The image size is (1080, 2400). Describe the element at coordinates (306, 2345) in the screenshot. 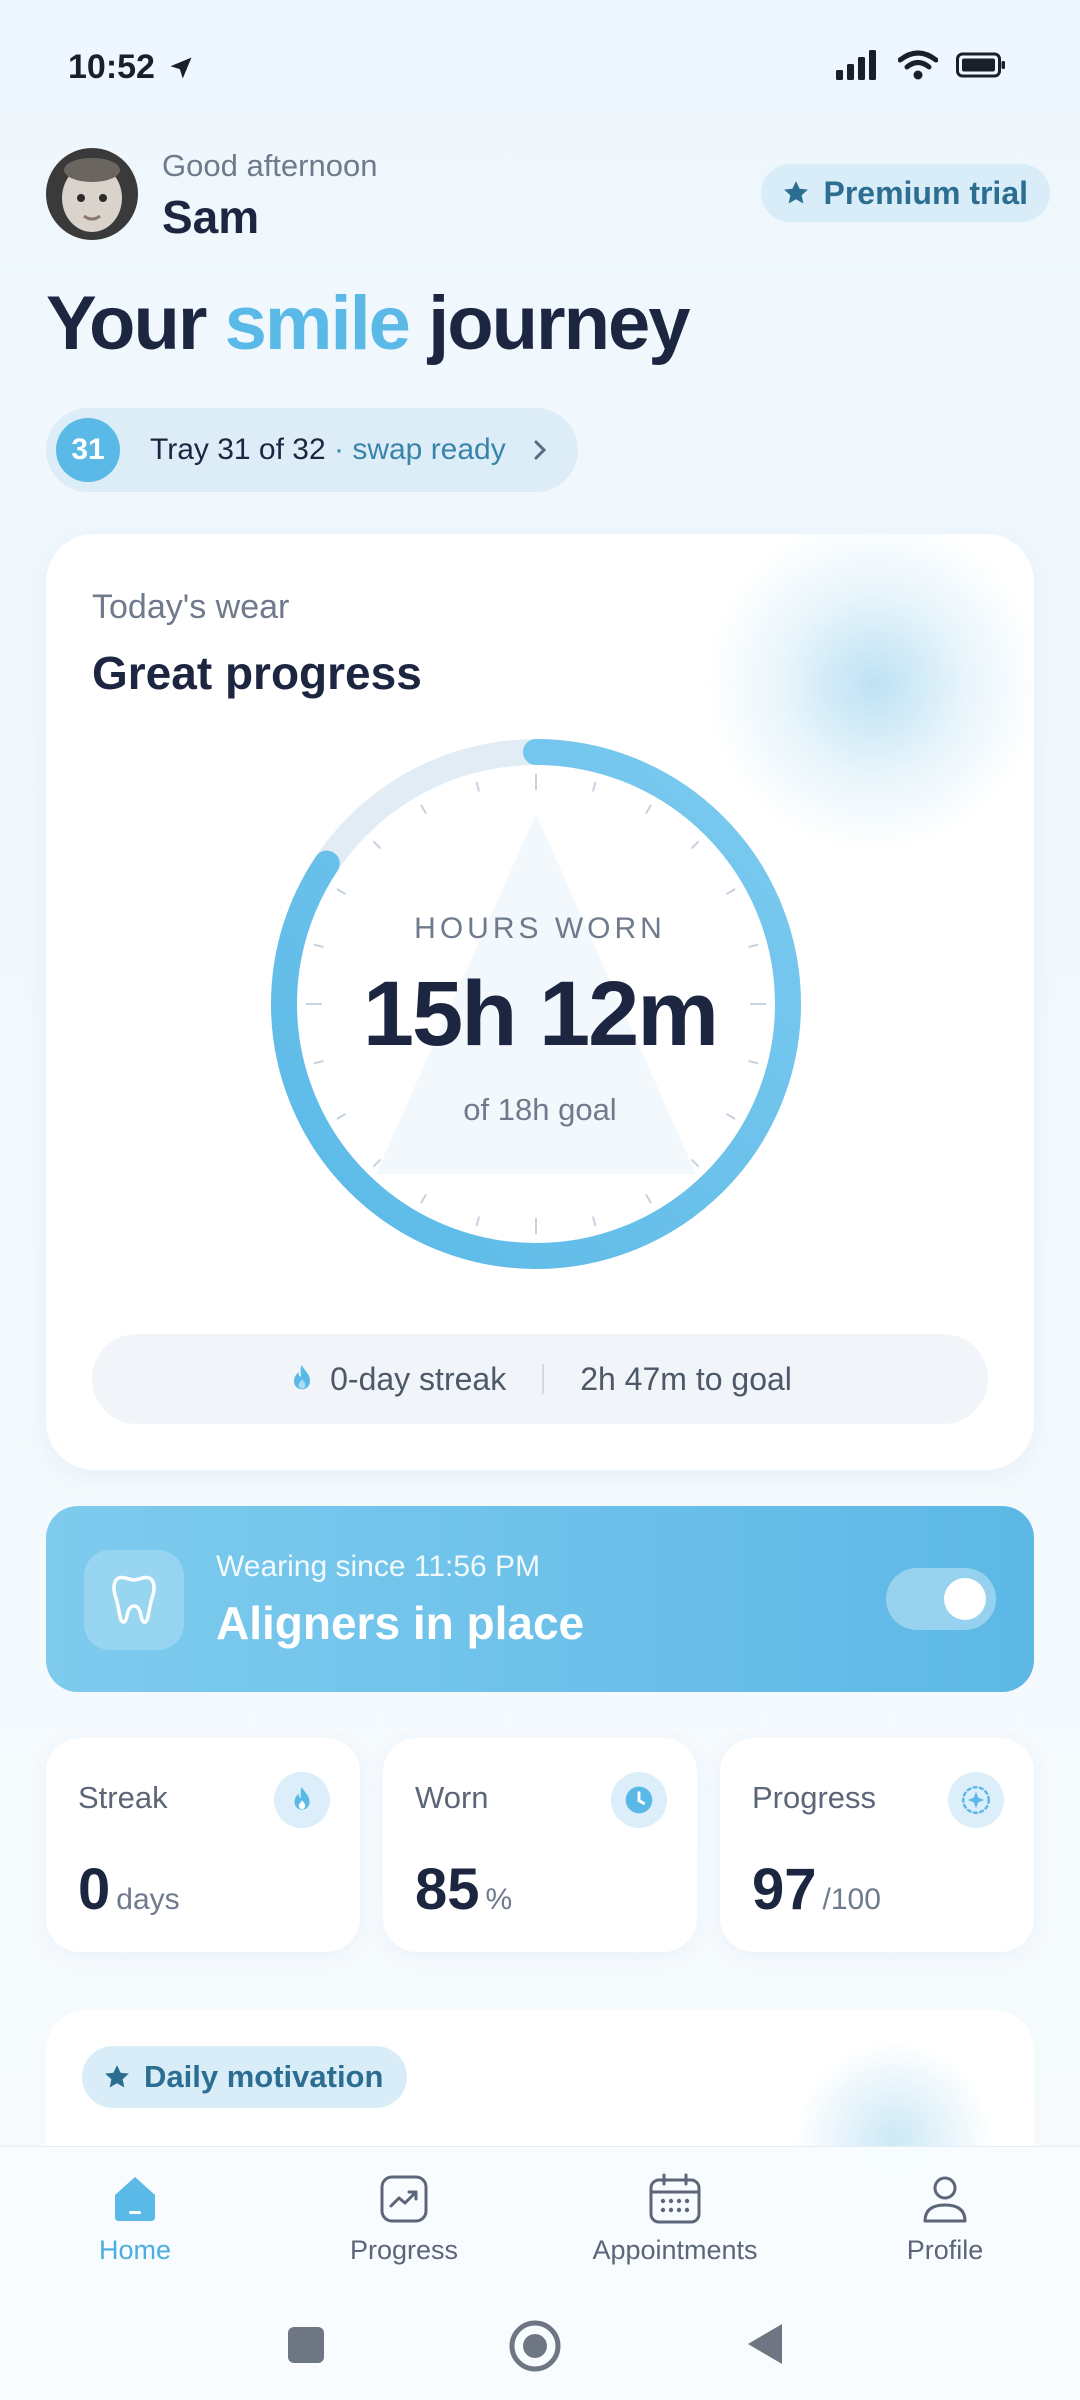

I see `recents-button-icon` at that location.